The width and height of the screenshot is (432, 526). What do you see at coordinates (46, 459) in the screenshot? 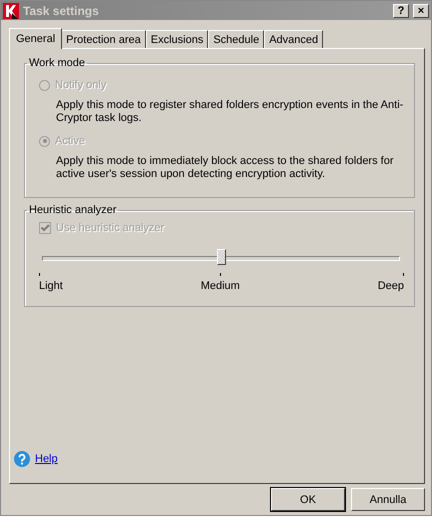
I see `help-link: Help` at bounding box center [46, 459].